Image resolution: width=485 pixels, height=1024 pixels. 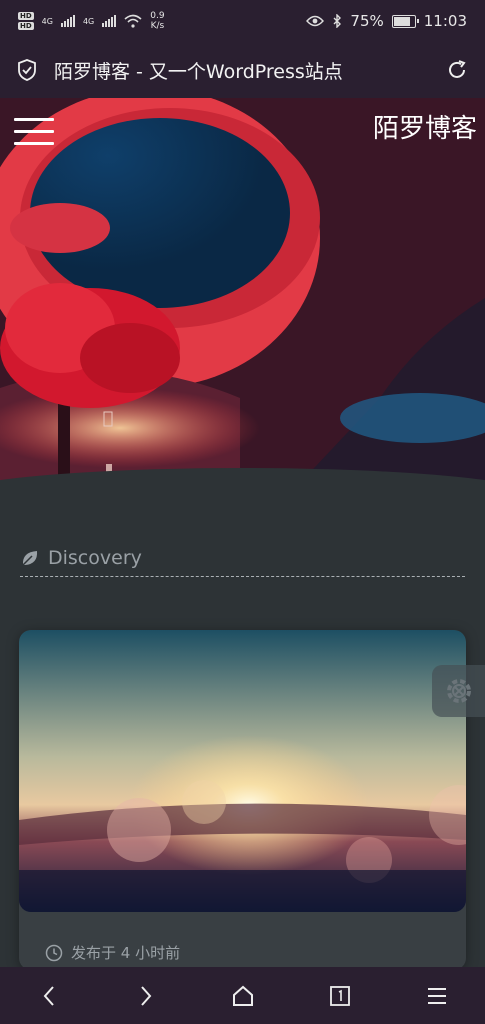 What do you see at coordinates (405, 21) in the screenshot?
I see `battery-icon` at bounding box center [405, 21].